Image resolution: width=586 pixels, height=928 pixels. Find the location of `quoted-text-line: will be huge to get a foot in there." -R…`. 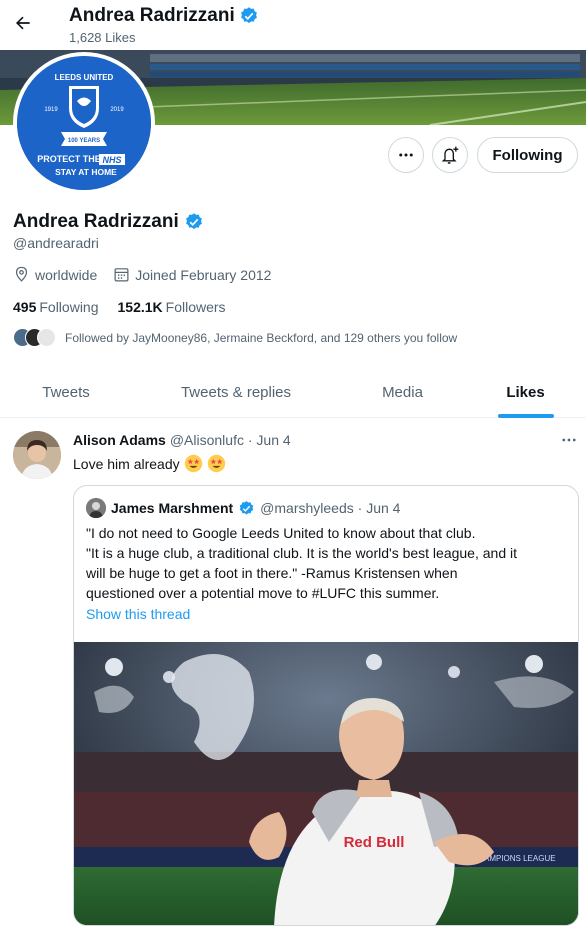

quoted-text-line: will be huge to get a foot in there." -R… is located at coordinates (272, 573).